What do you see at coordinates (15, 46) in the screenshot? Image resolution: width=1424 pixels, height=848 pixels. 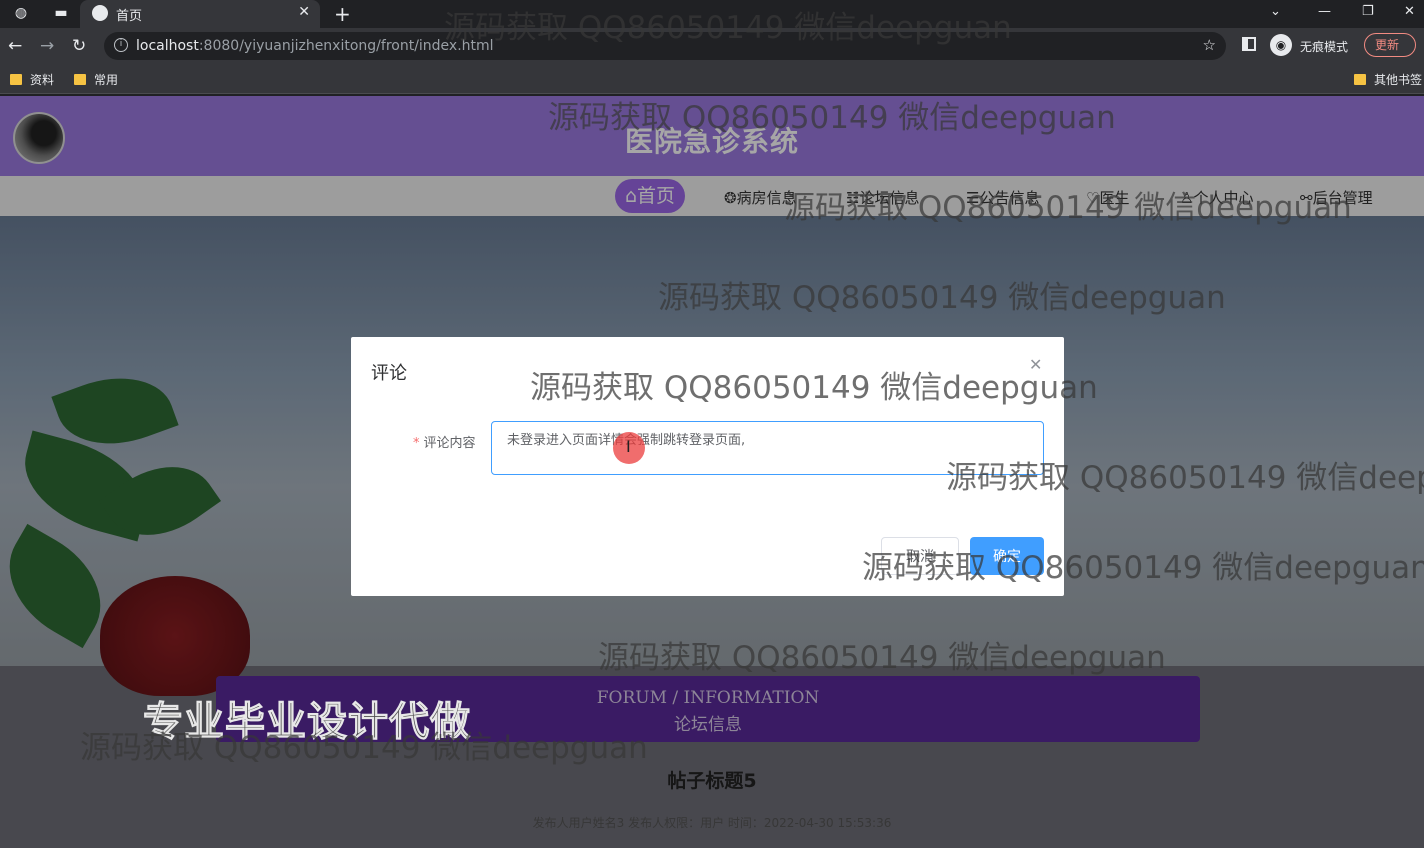 I see `back-arrow-icon: ←` at bounding box center [15, 46].